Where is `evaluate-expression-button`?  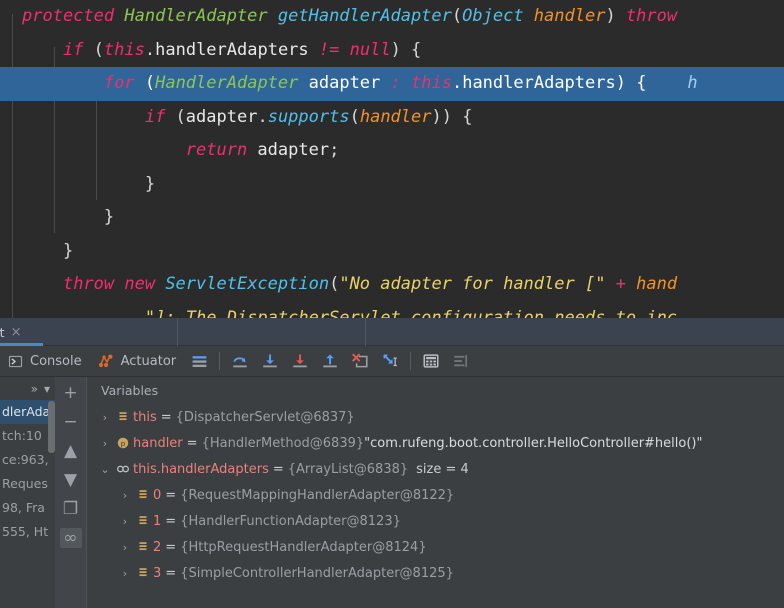 evaluate-expression-button is located at coordinates (431, 361).